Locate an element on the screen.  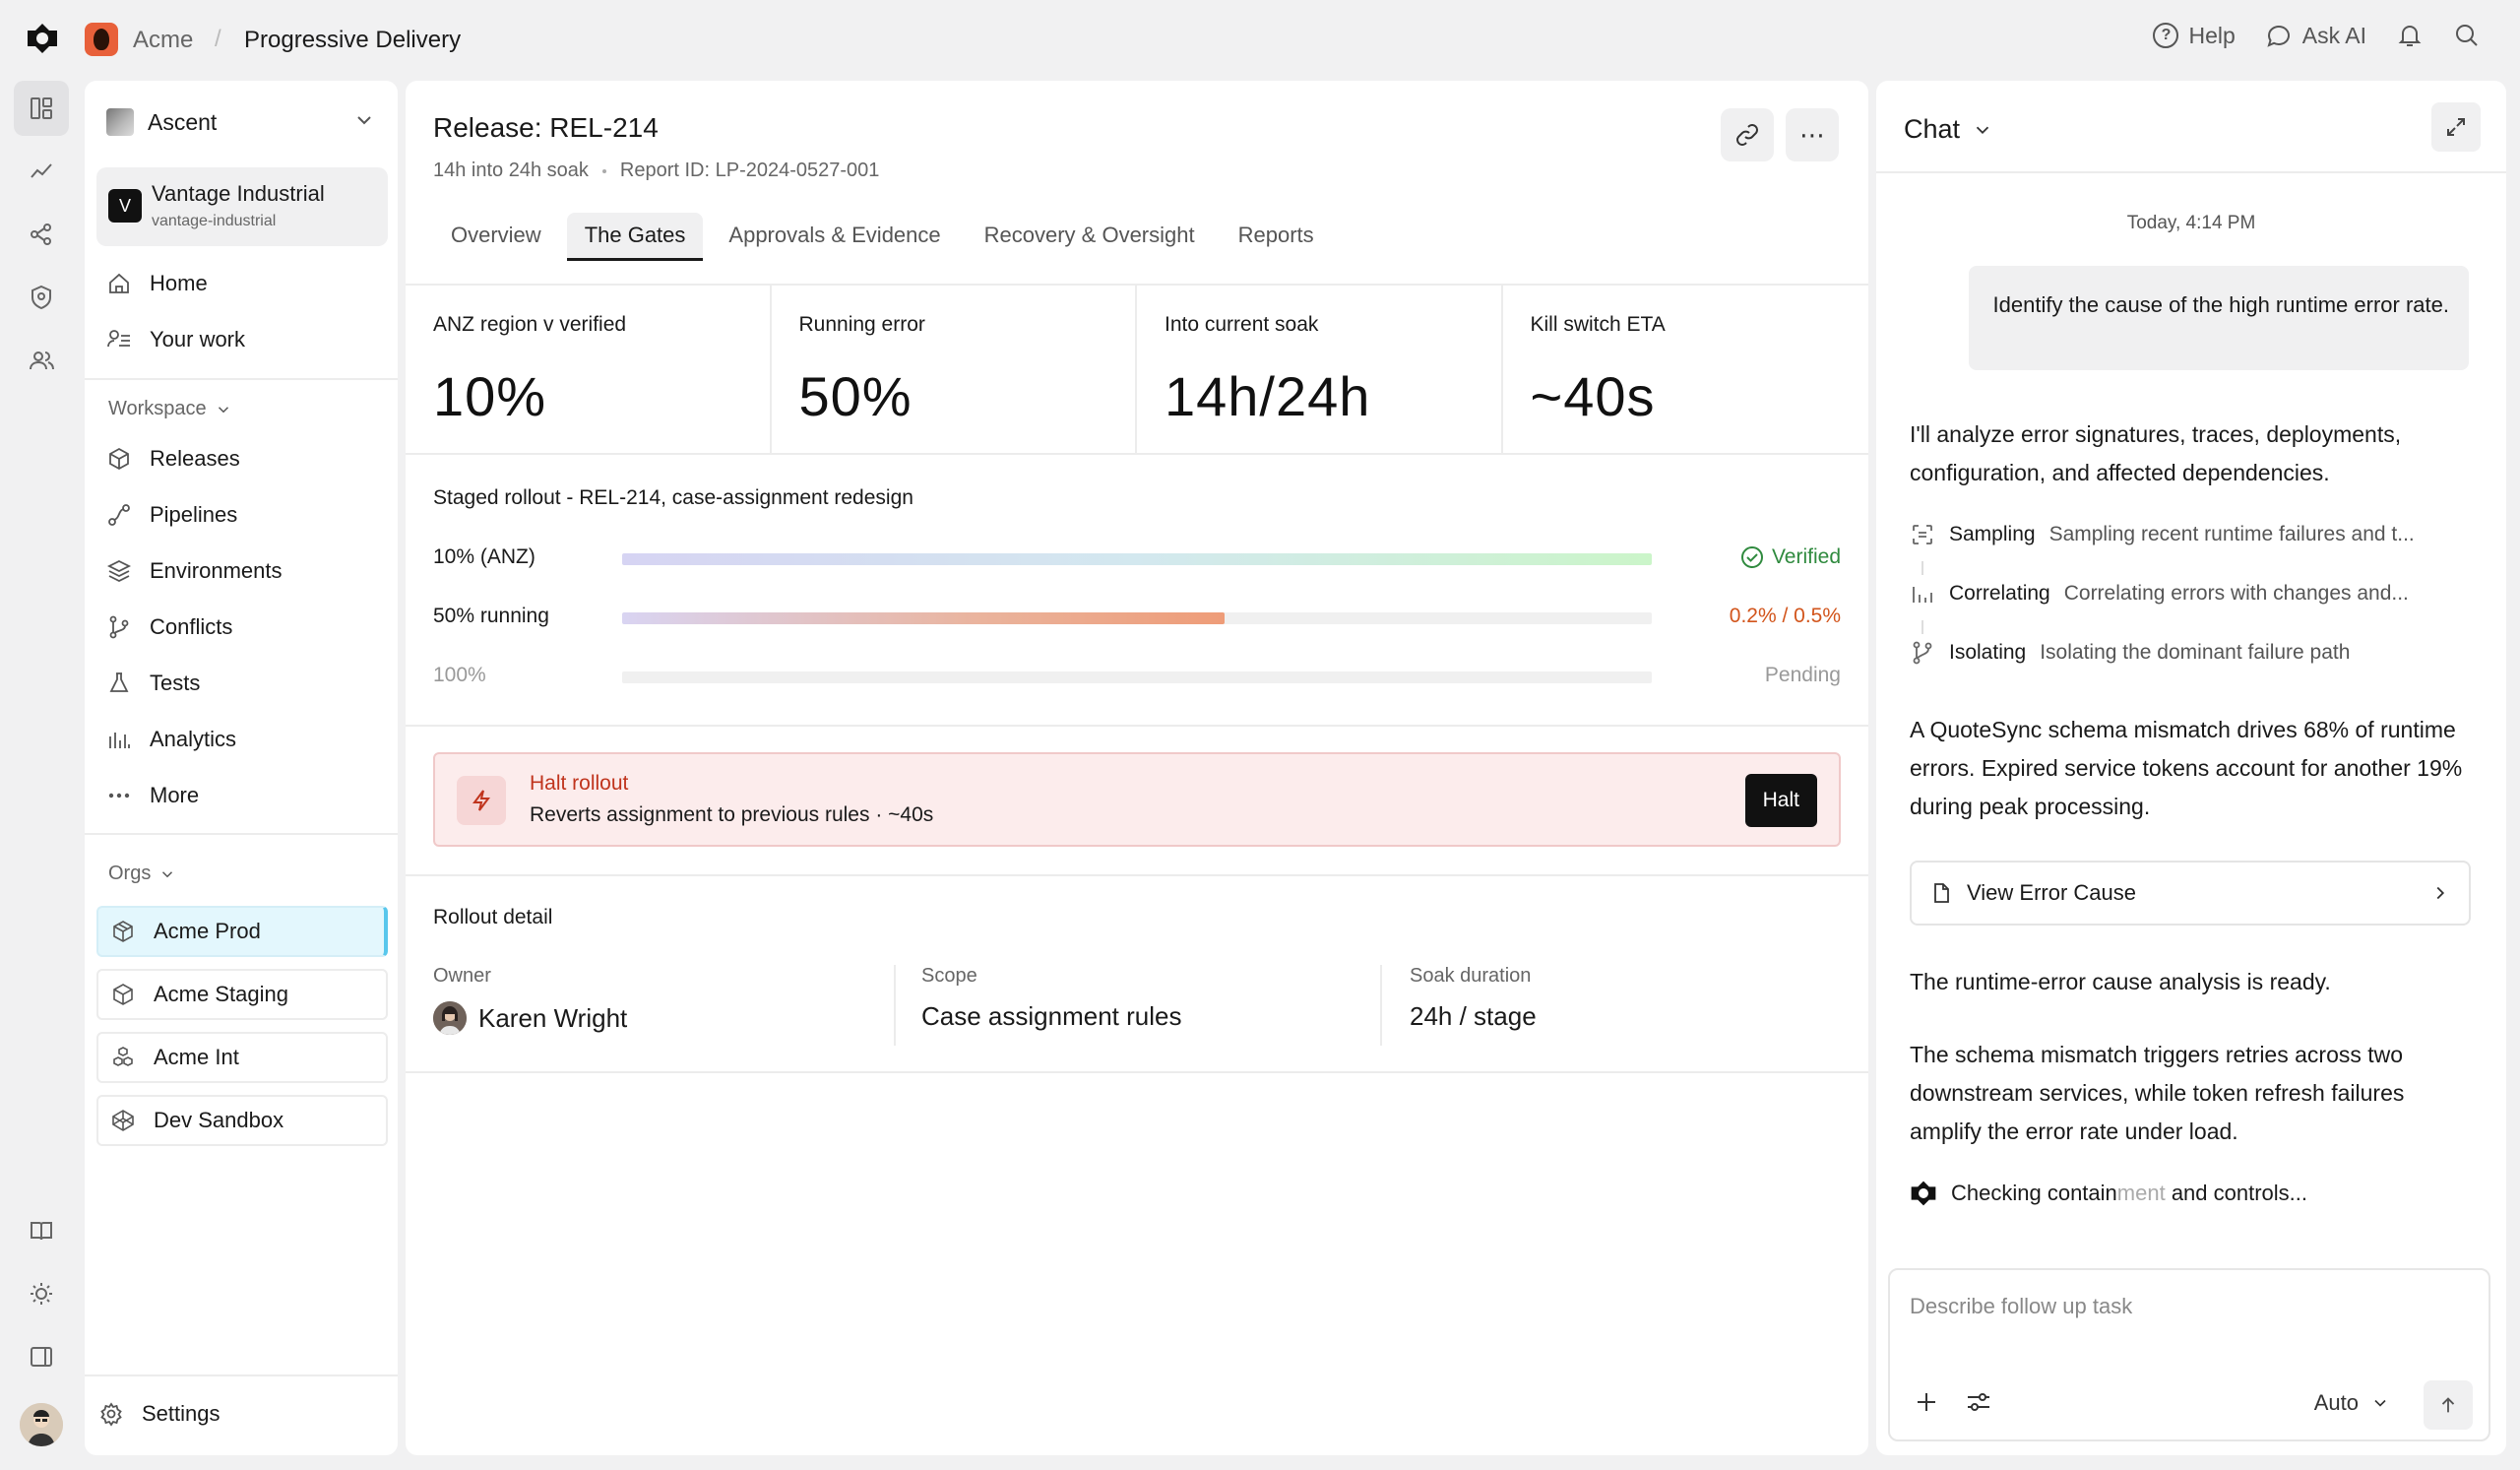
app-logo-icon is located at coordinates (42, 38).